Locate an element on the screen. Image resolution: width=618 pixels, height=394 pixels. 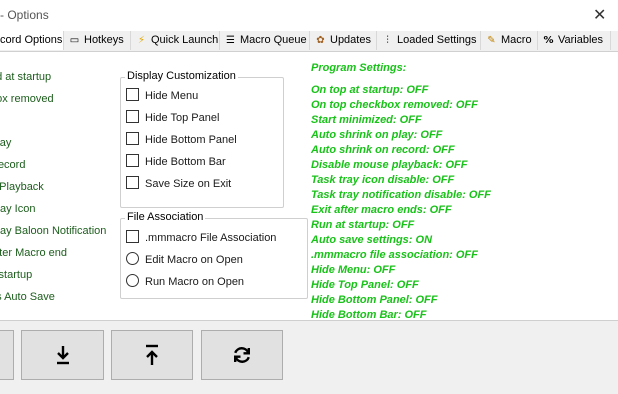
setting-line: Disable mouse playback: OFF is located at coordinates (389, 165).